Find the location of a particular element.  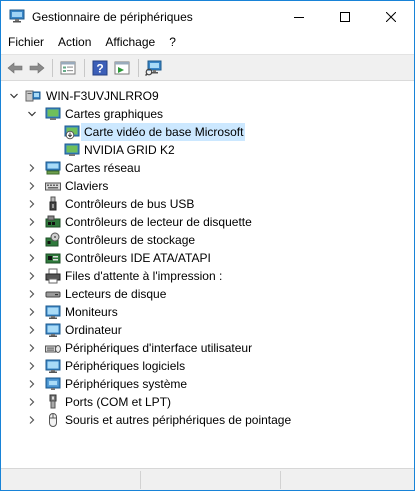

tree-device-microsoft-basic-display: Carte vidéo de base Microsoft is located at coordinates (207, 132).